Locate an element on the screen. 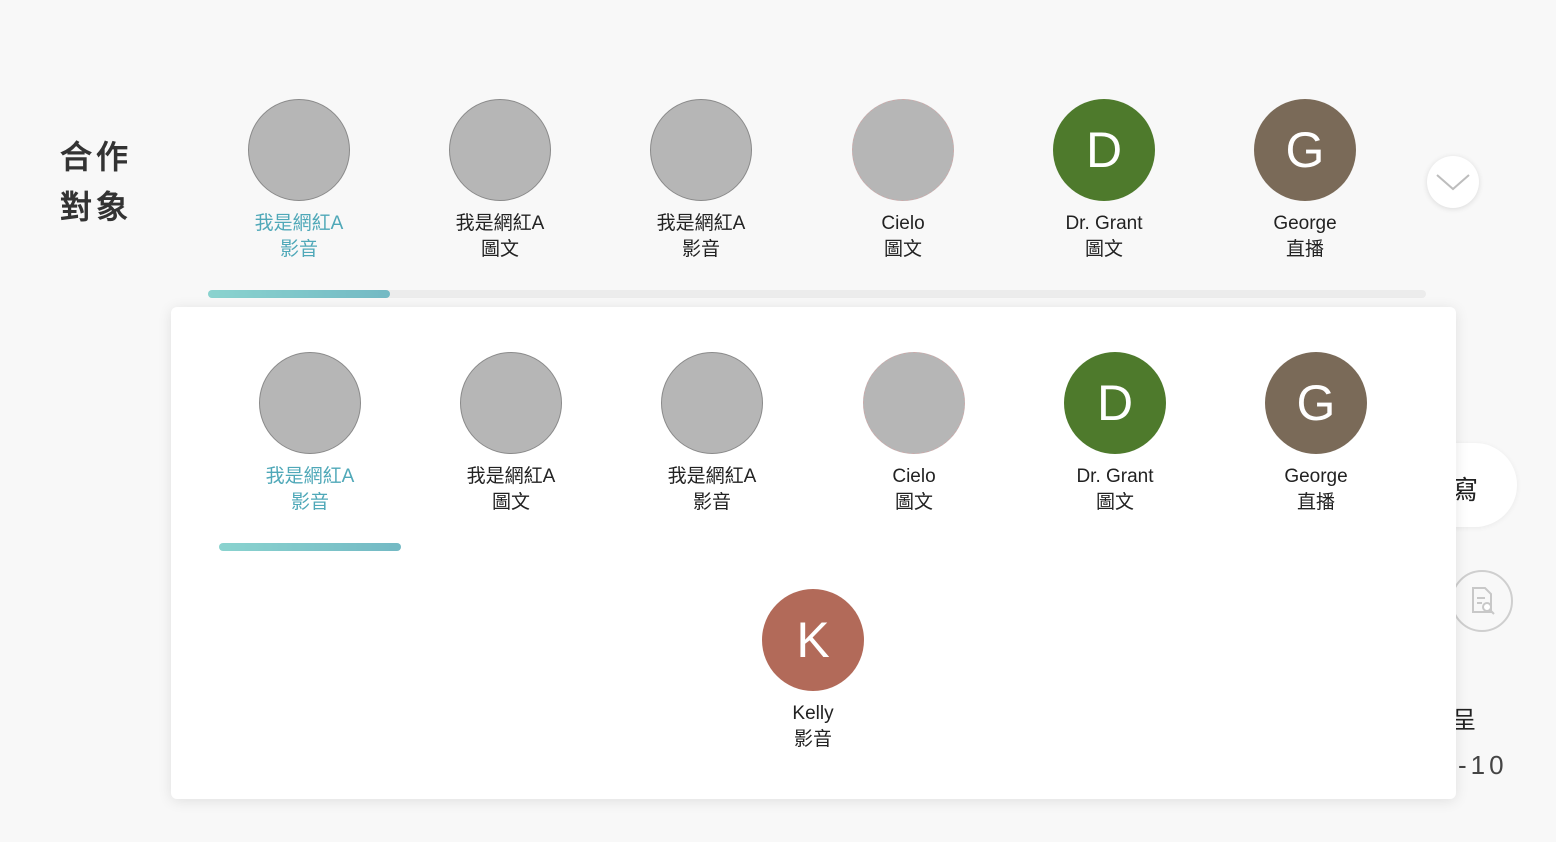 This screenshot has width=1556, height=842. section-label-line1: 合作 is located at coordinates (96, 157).